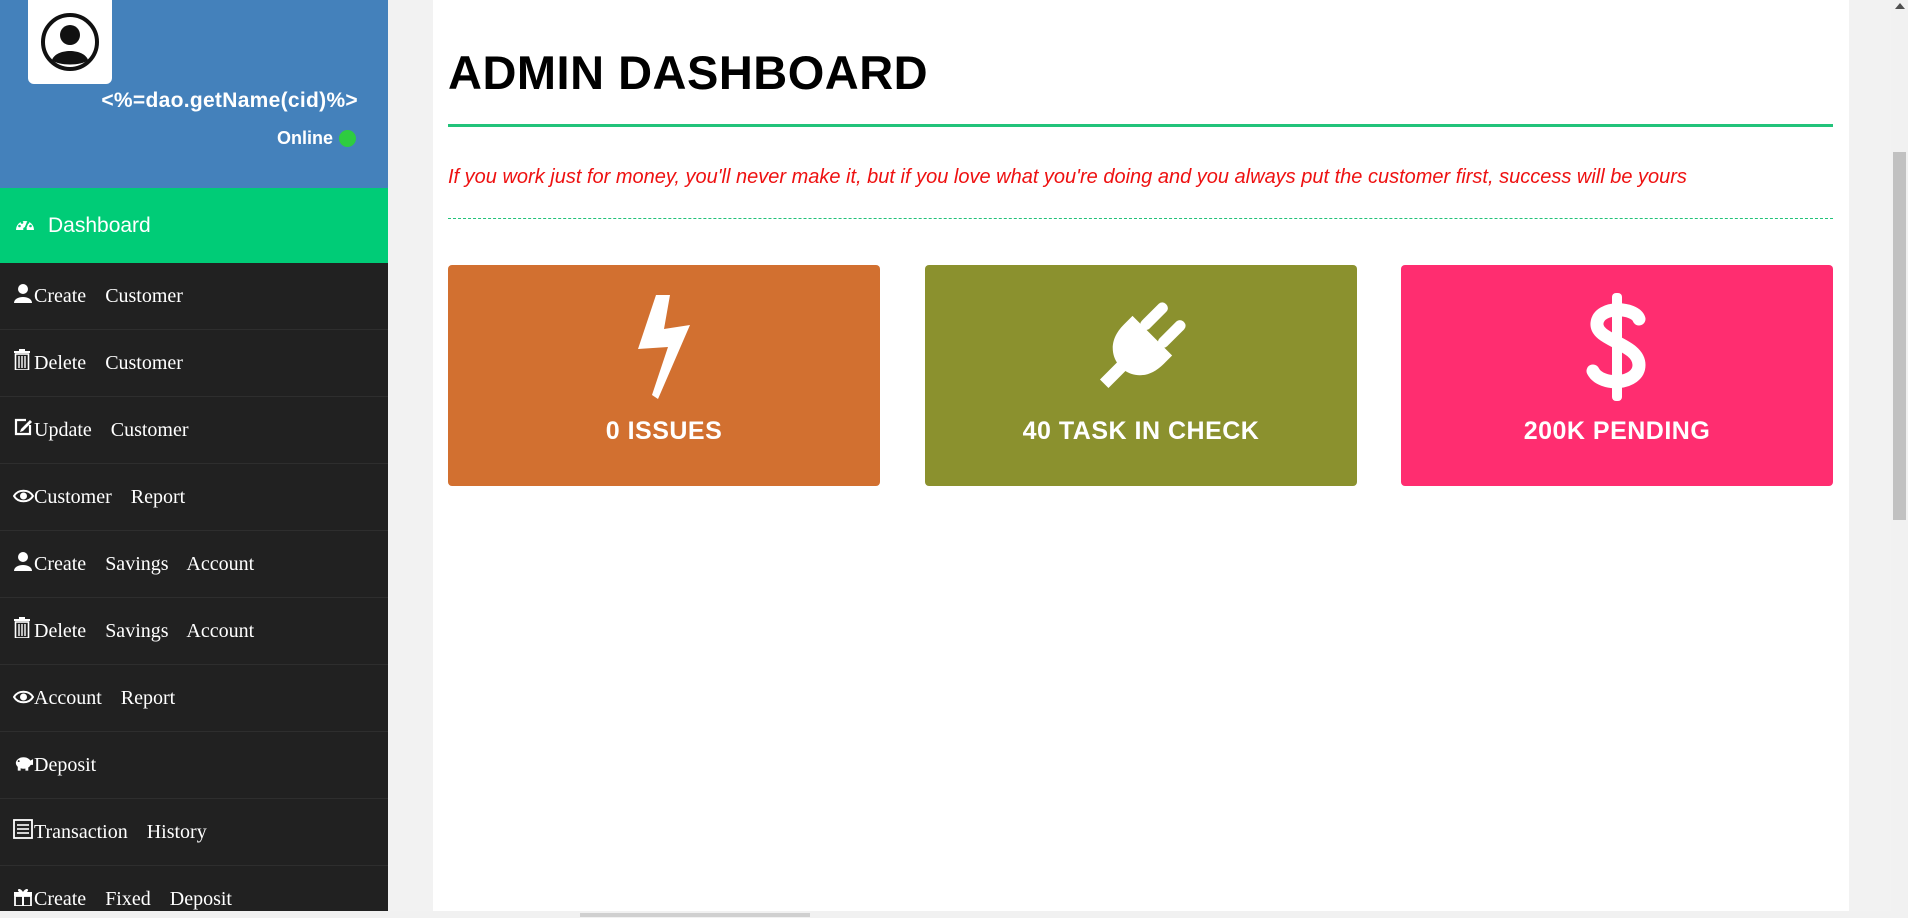 The width and height of the screenshot is (1908, 918). What do you see at coordinates (347, 138) in the screenshot?
I see `status-dot-icon` at bounding box center [347, 138].